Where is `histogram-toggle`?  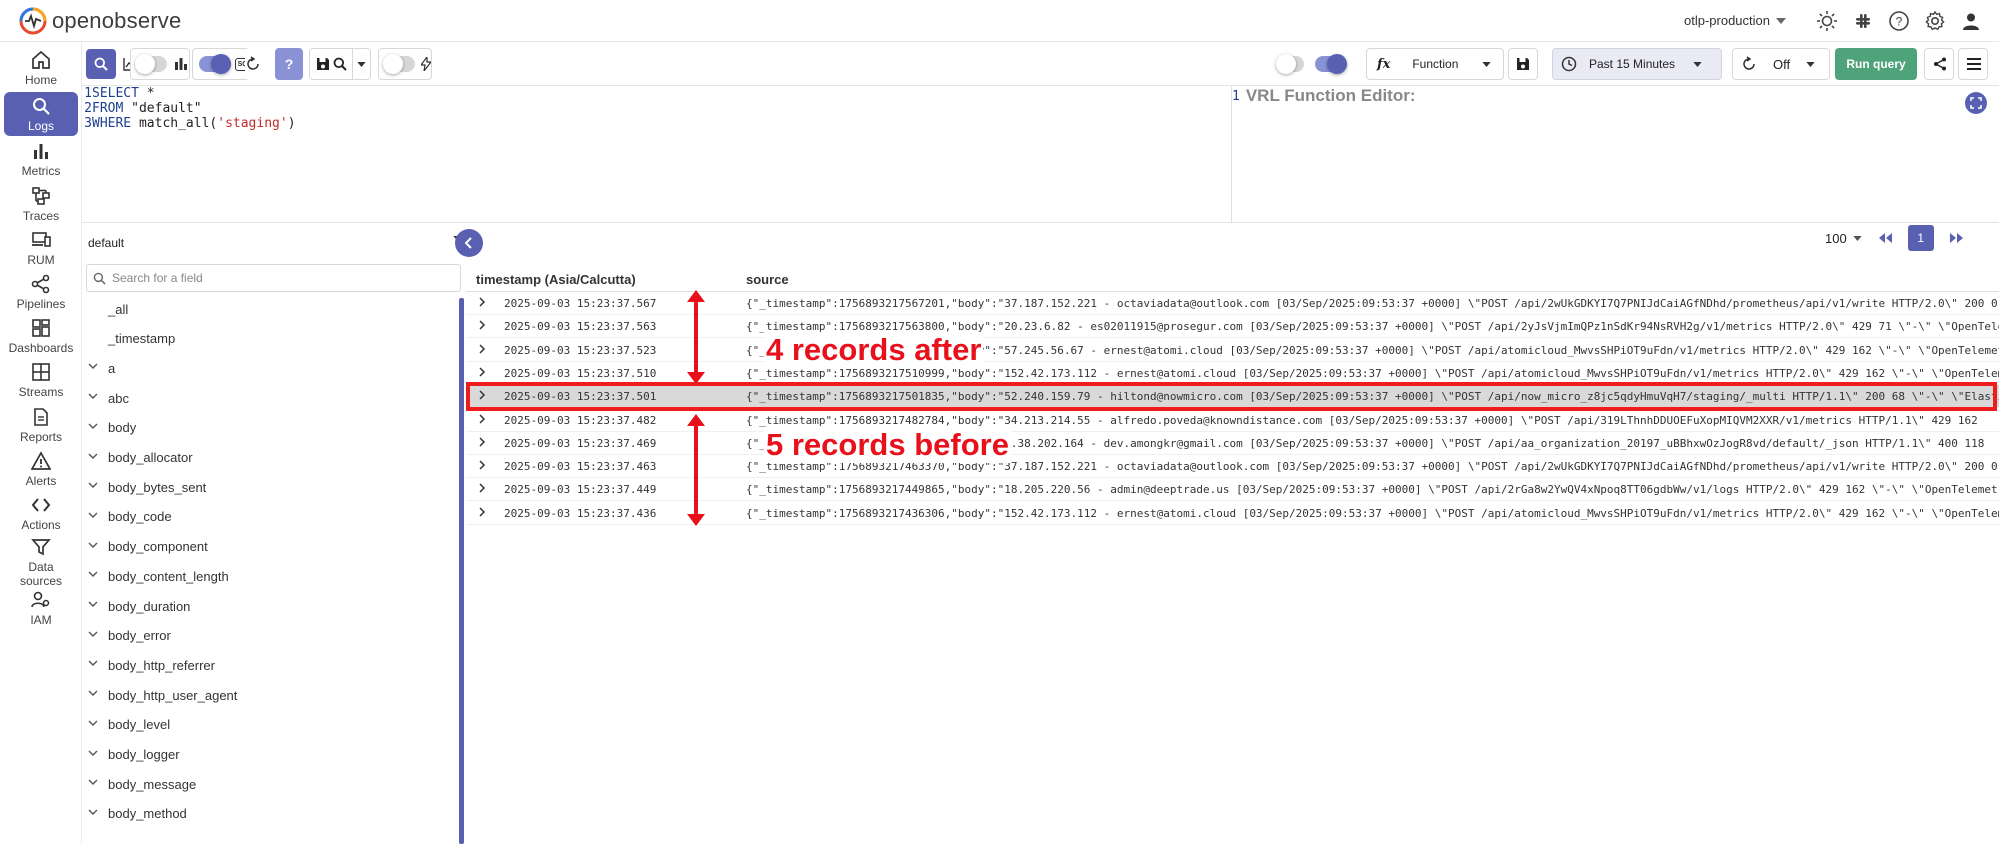
histogram-toggle is located at coordinates (151, 64).